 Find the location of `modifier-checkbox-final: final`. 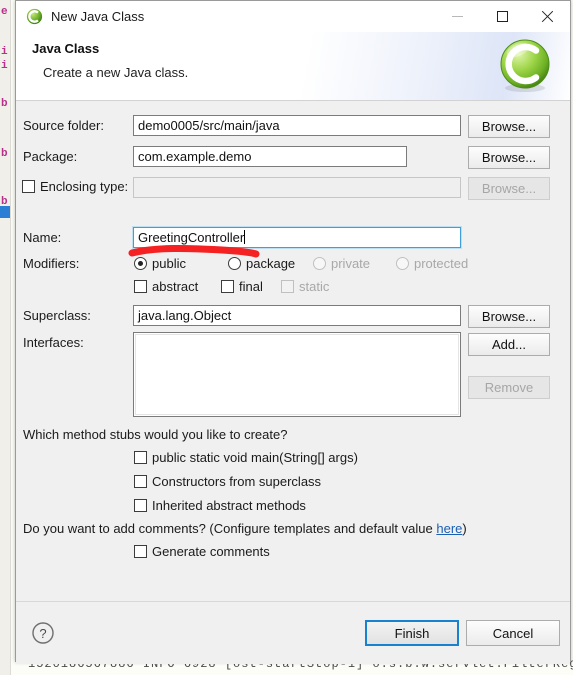

modifier-checkbox-final: final is located at coordinates (242, 286).